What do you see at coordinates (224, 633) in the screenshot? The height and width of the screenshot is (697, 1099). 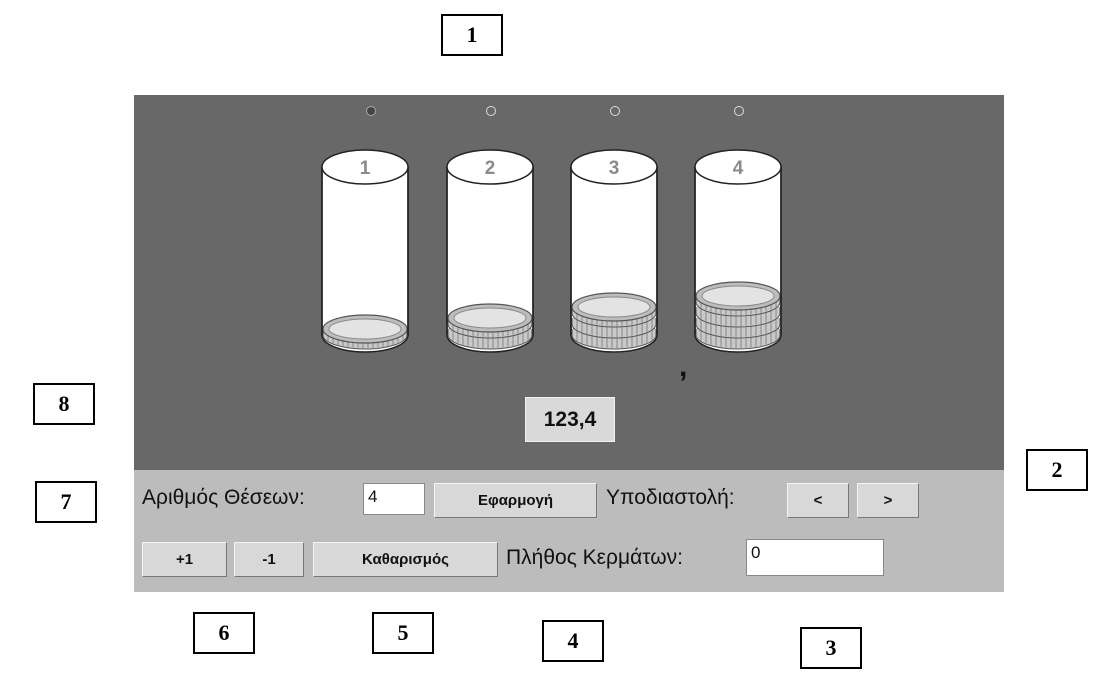 I see `callout-6: 6` at bounding box center [224, 633].